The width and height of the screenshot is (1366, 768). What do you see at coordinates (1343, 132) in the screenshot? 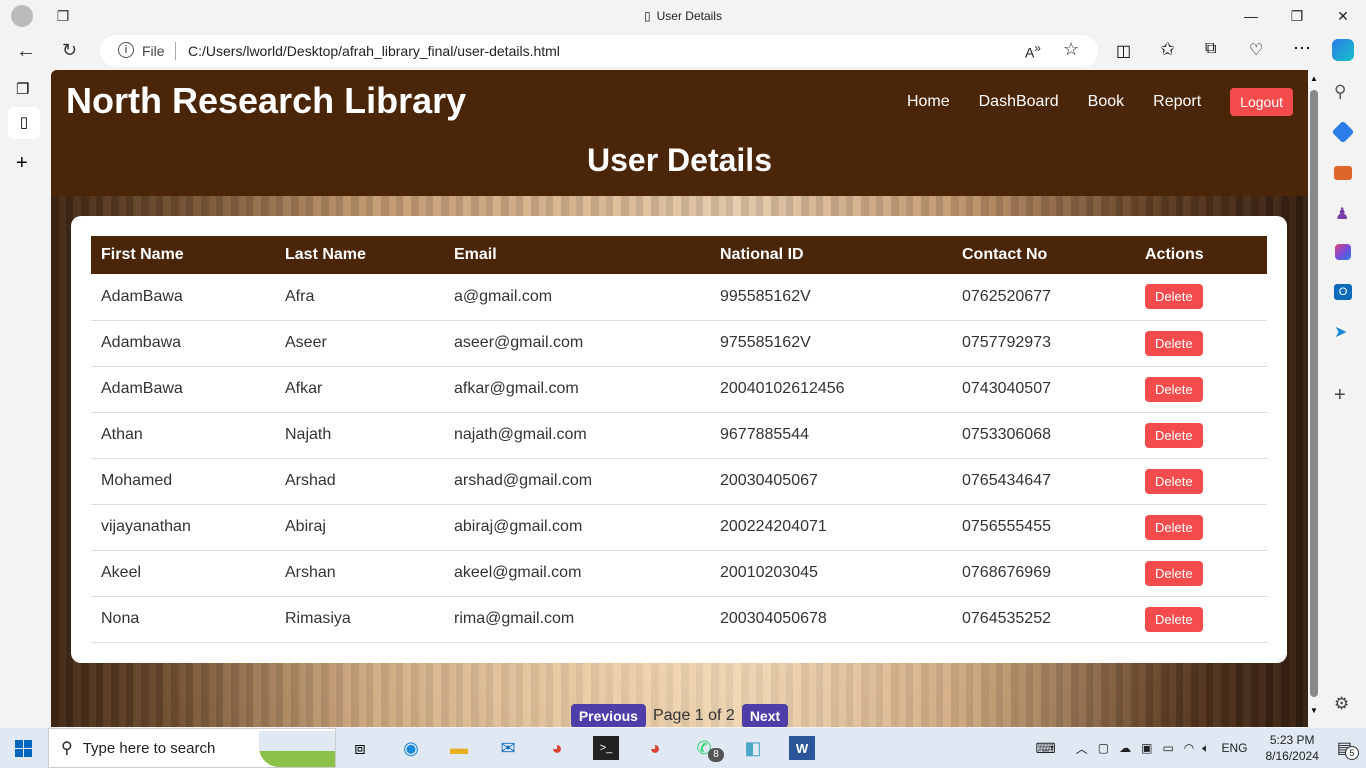
I see `shopping-tag-icon` at bounding box center [1343, 132].